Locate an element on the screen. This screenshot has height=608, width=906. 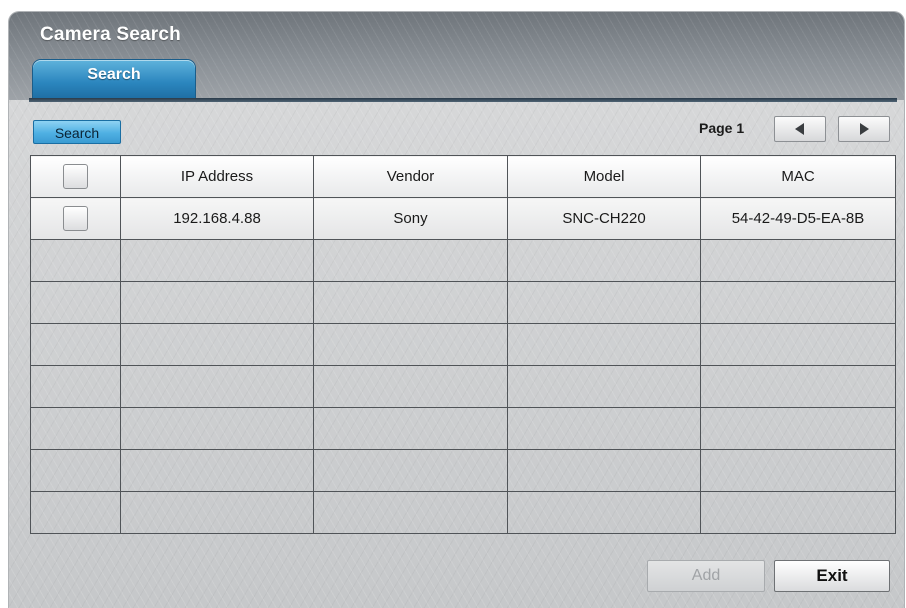
triangle-right-icon is located at coordinates (864, 129).